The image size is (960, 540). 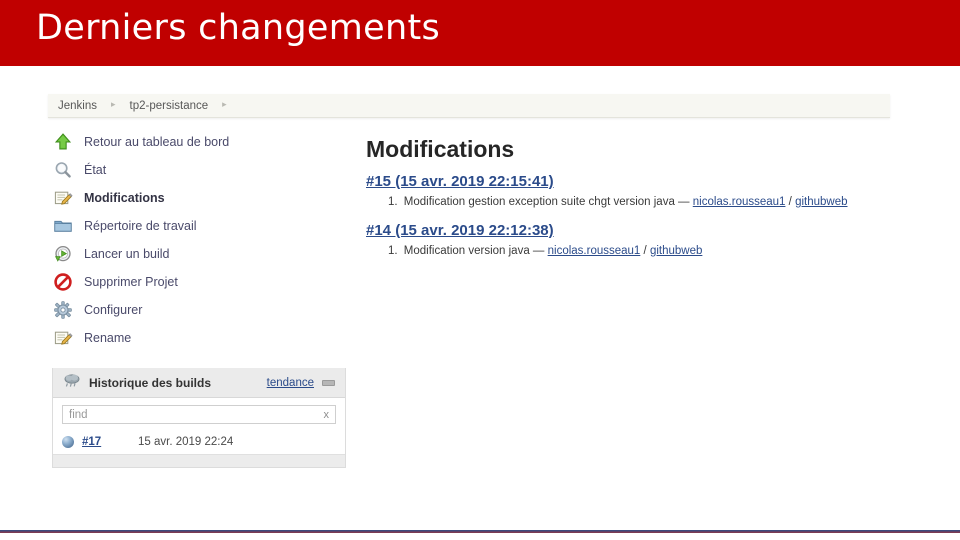 What do you see at coordinates (68, 442) in the screenshot?
I see `build-status-ball-icon` at bounding box center [68, 442].